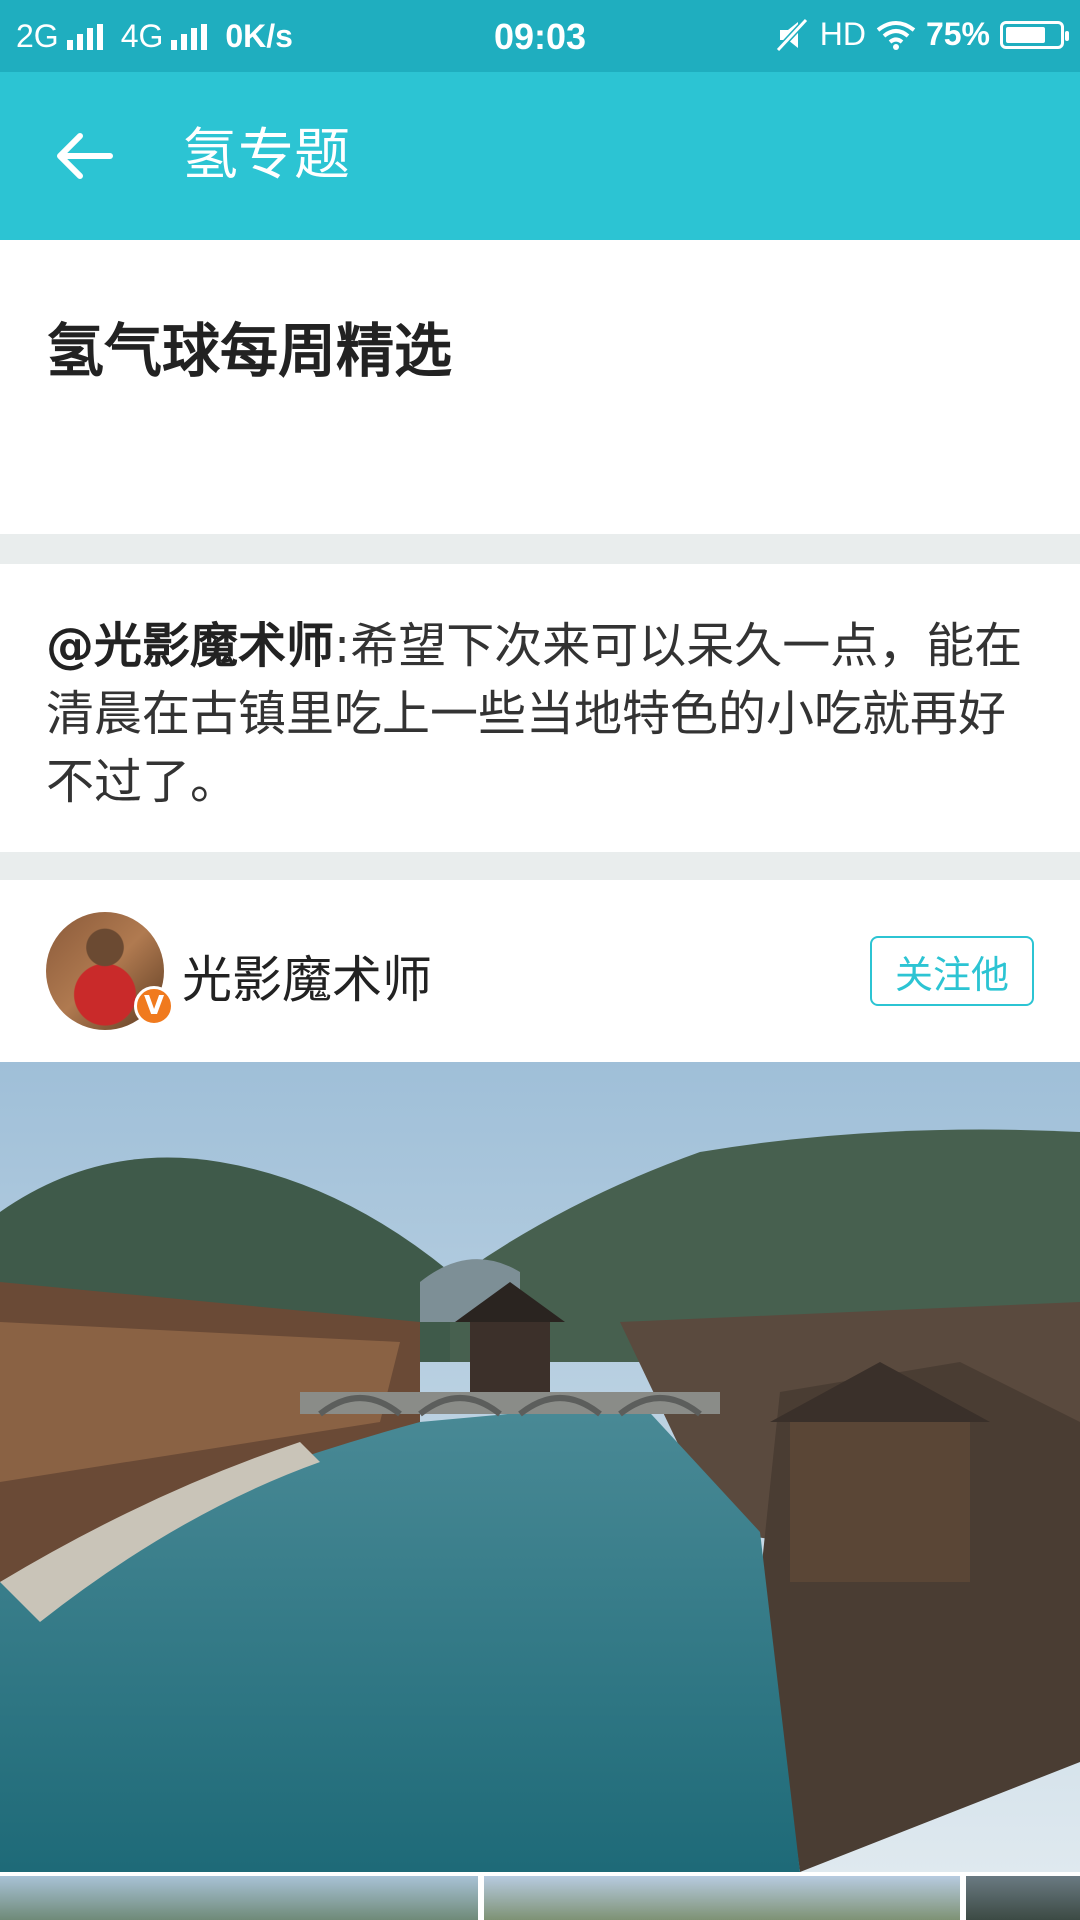  Describe the element at coordinates (190, 646) in the screenshot. I see `quote-author: @光影魔术师` at that location.